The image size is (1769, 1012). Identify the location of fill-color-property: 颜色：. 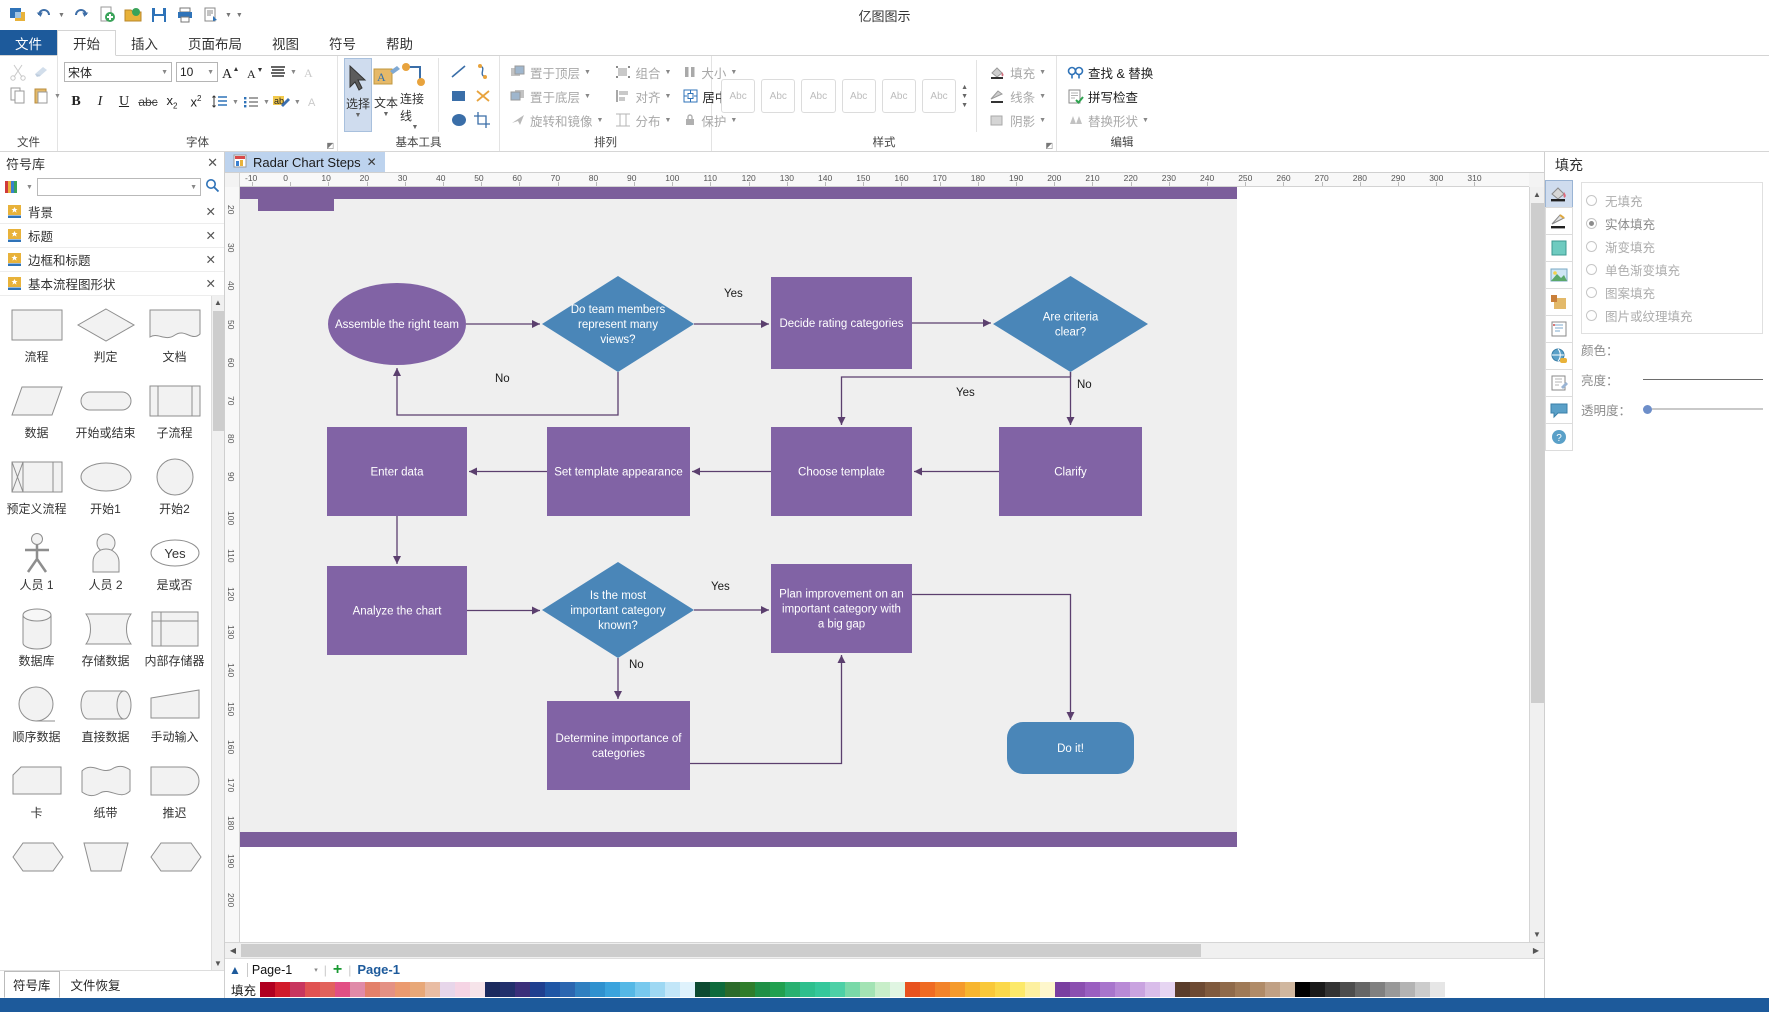
(1672, 349).